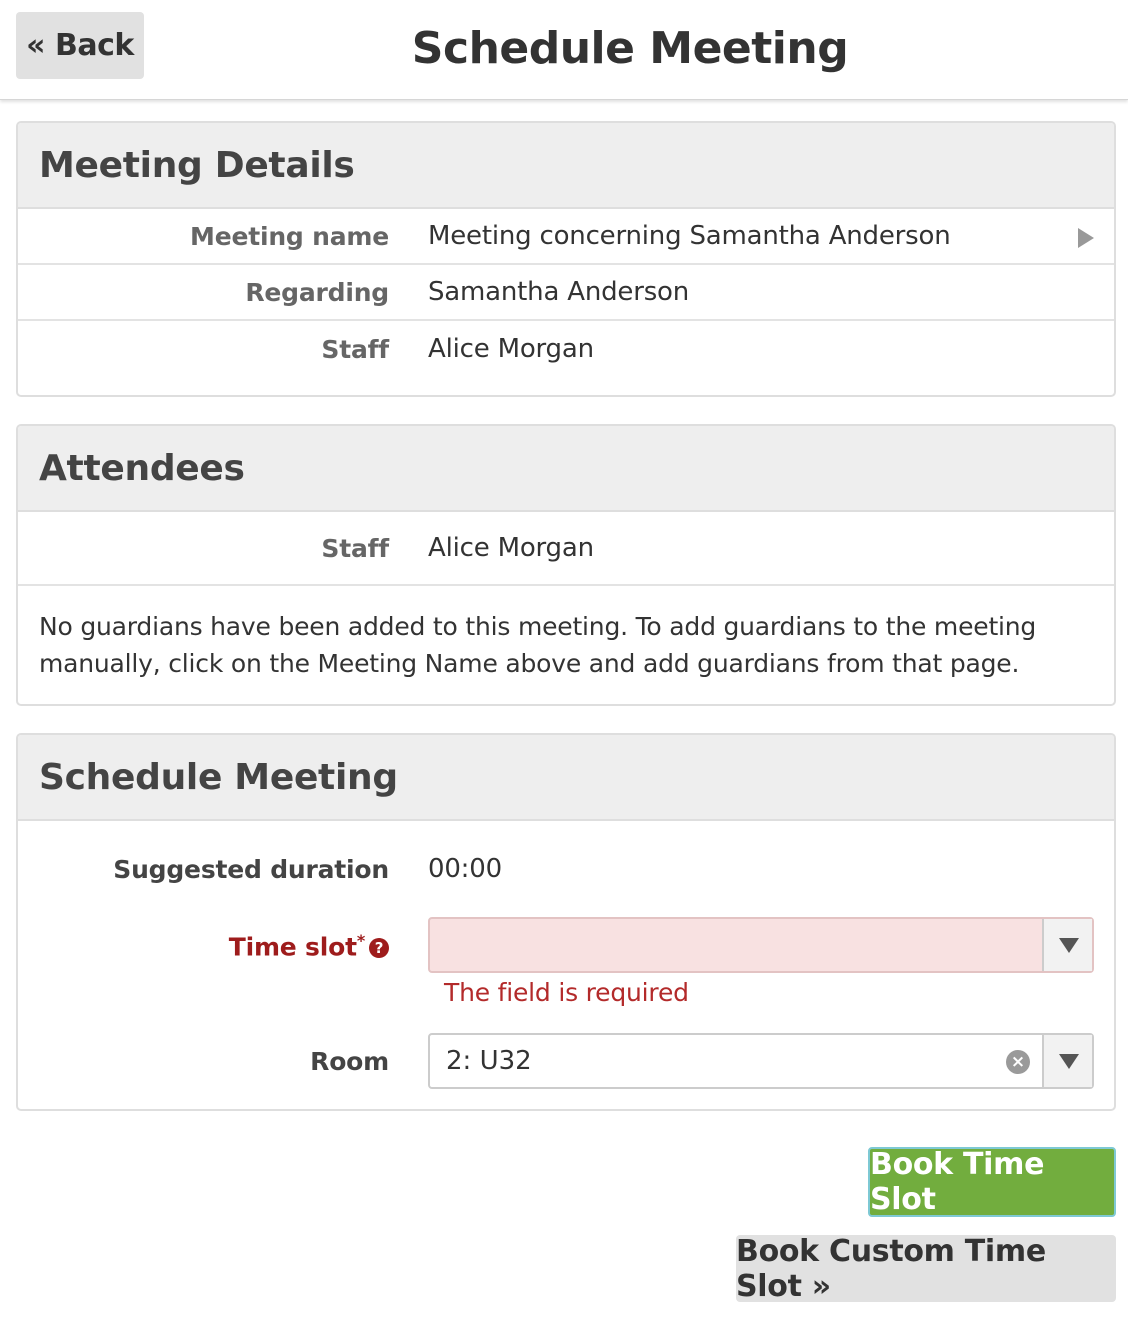  What do you see at coordinates (511, 349) in the screenshot?
I see `staff-value: Alice Morgan` at bounding box center [511, 349].